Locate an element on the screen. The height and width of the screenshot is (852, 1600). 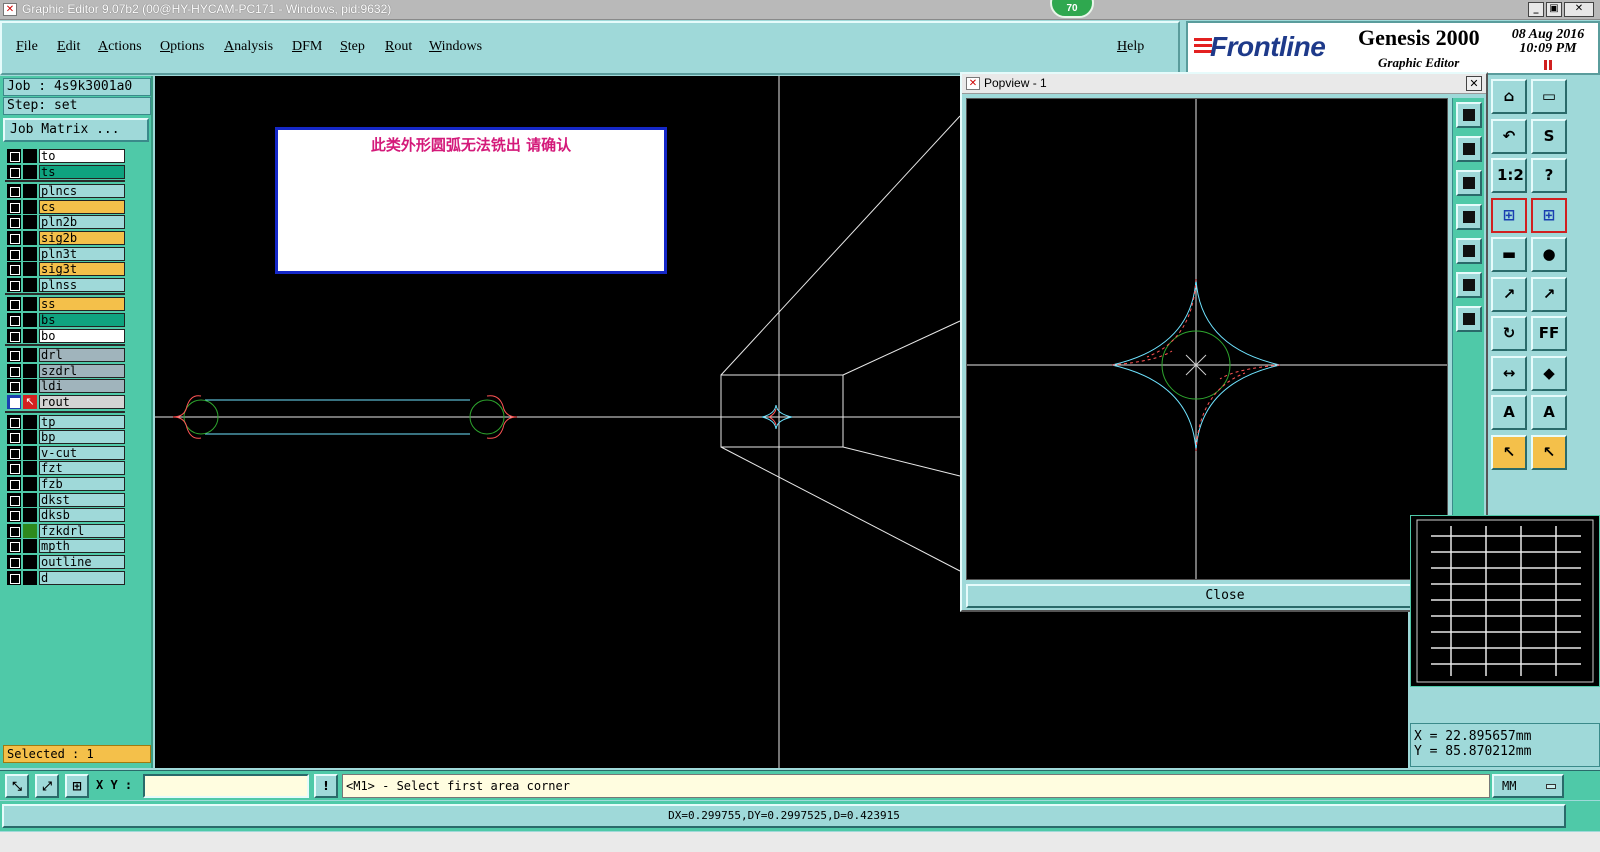
rotate-button: ↻ is located at coordinates (1509, 333).